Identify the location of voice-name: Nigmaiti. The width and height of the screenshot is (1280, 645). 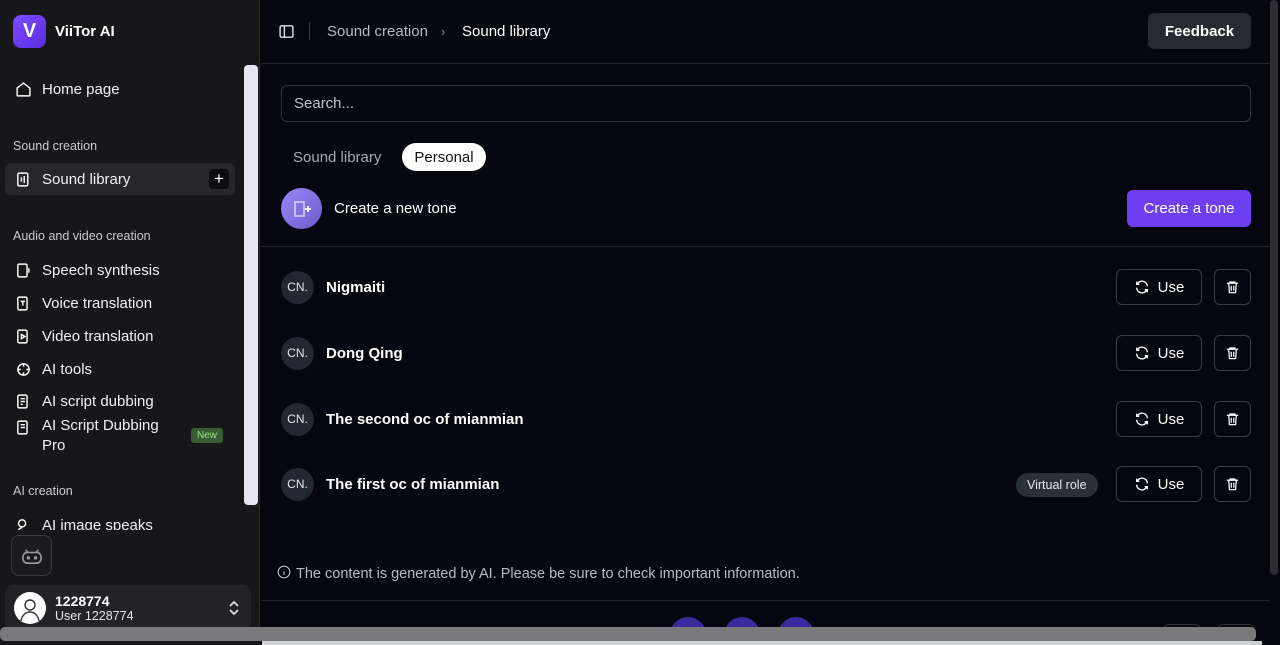
(356, 287).